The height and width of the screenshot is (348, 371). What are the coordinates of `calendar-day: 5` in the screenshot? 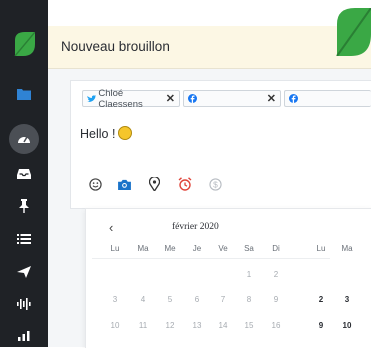 It's located at (170, 299).